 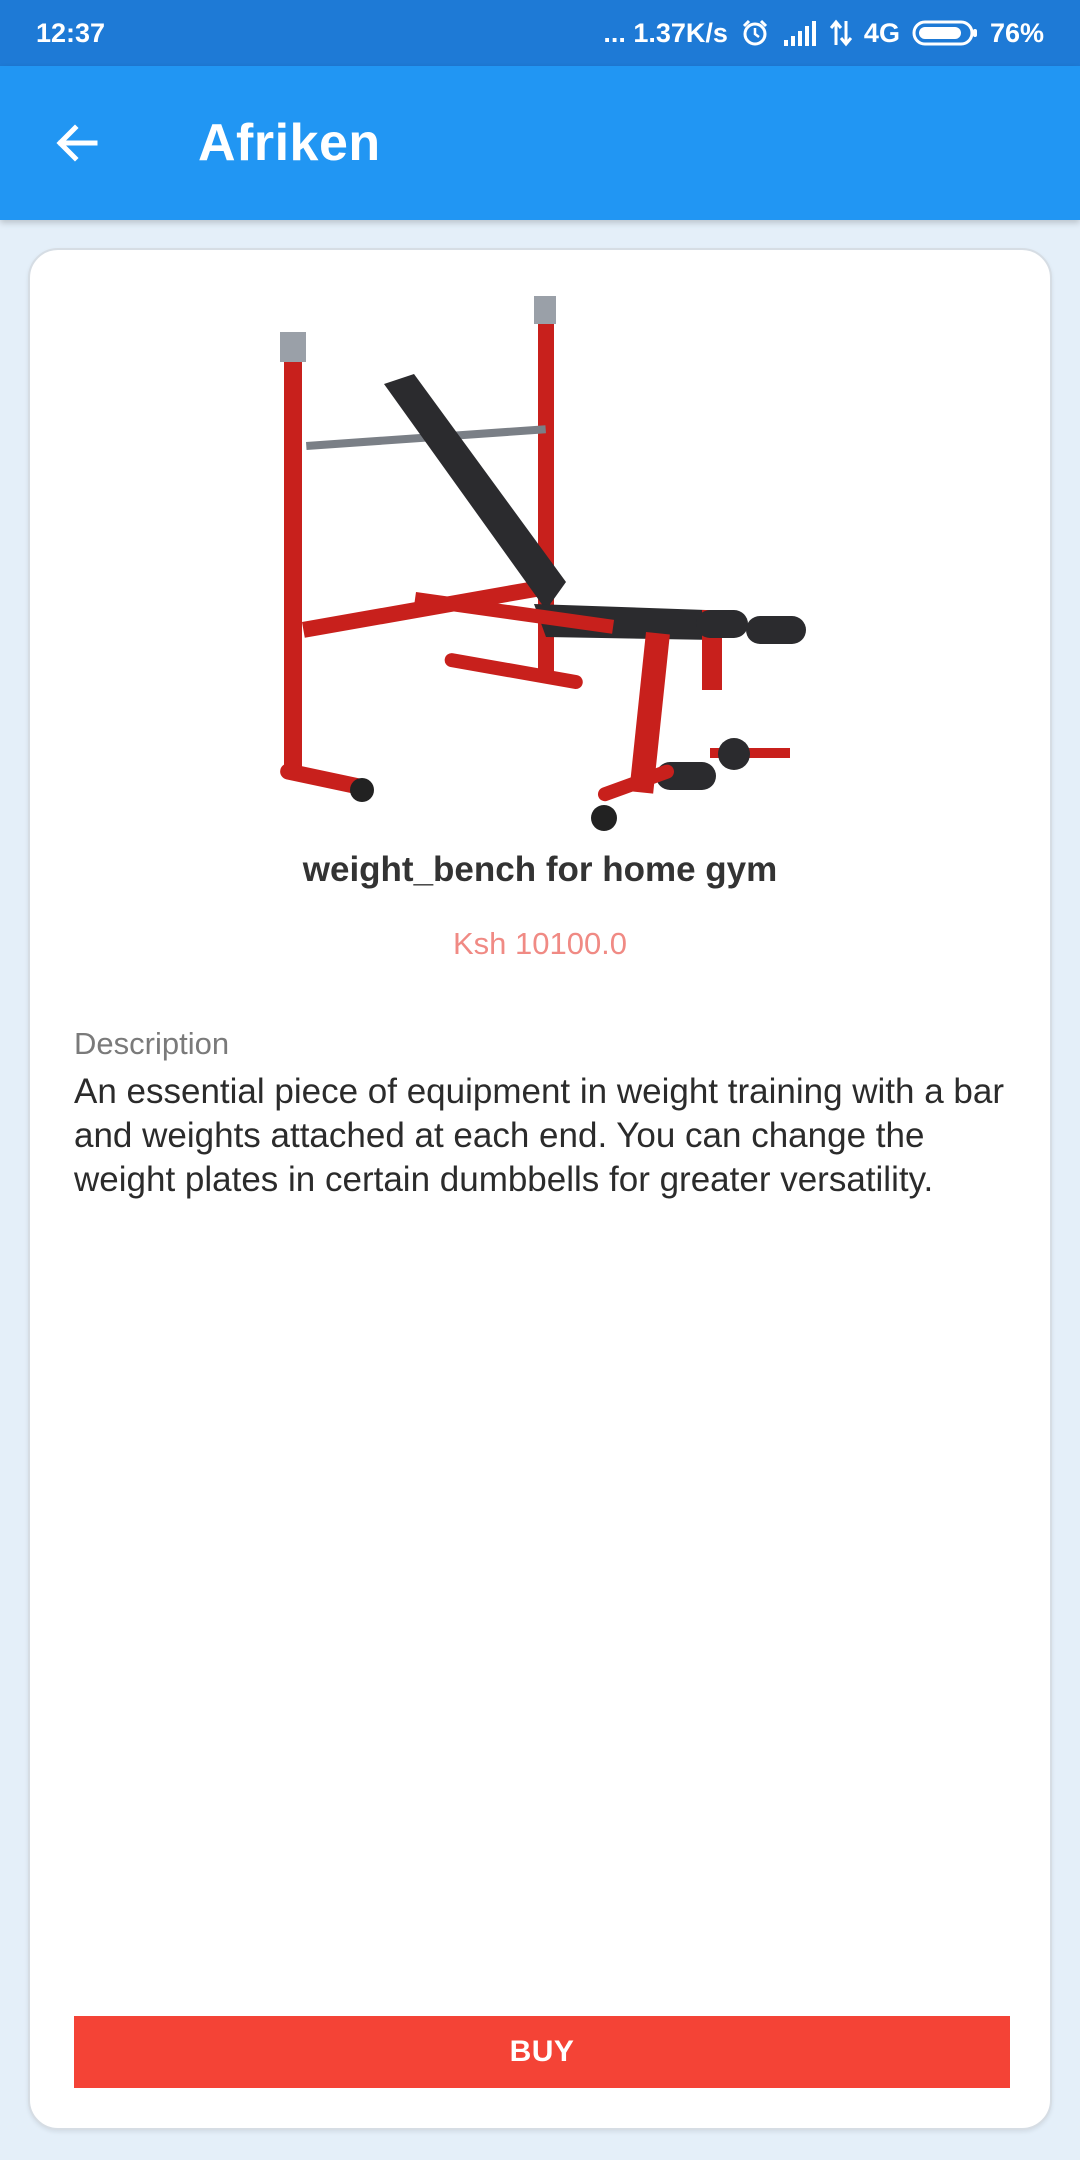 I want to click on network-type: 4G, so click(x=881, y=32).